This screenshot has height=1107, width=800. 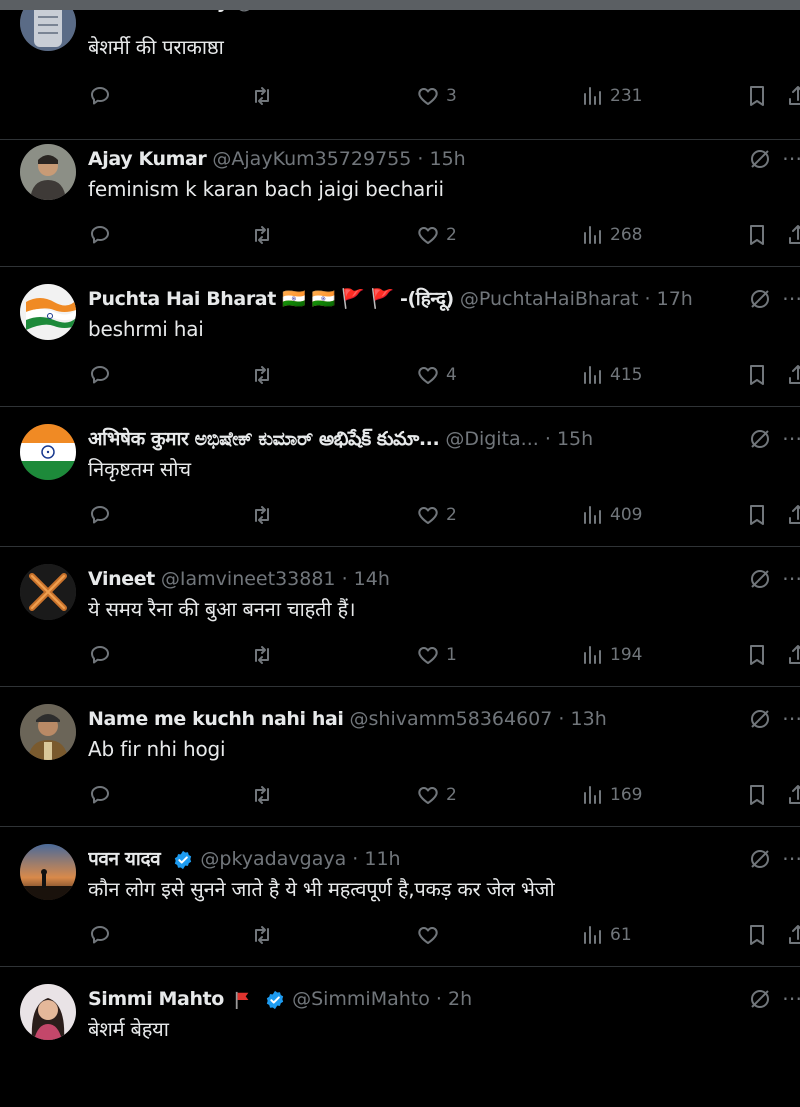 What do you see at coordinates (156, 999) in the screenshot?
I see `display-name: Simmi Mahto` at bounding box center [156, 999].